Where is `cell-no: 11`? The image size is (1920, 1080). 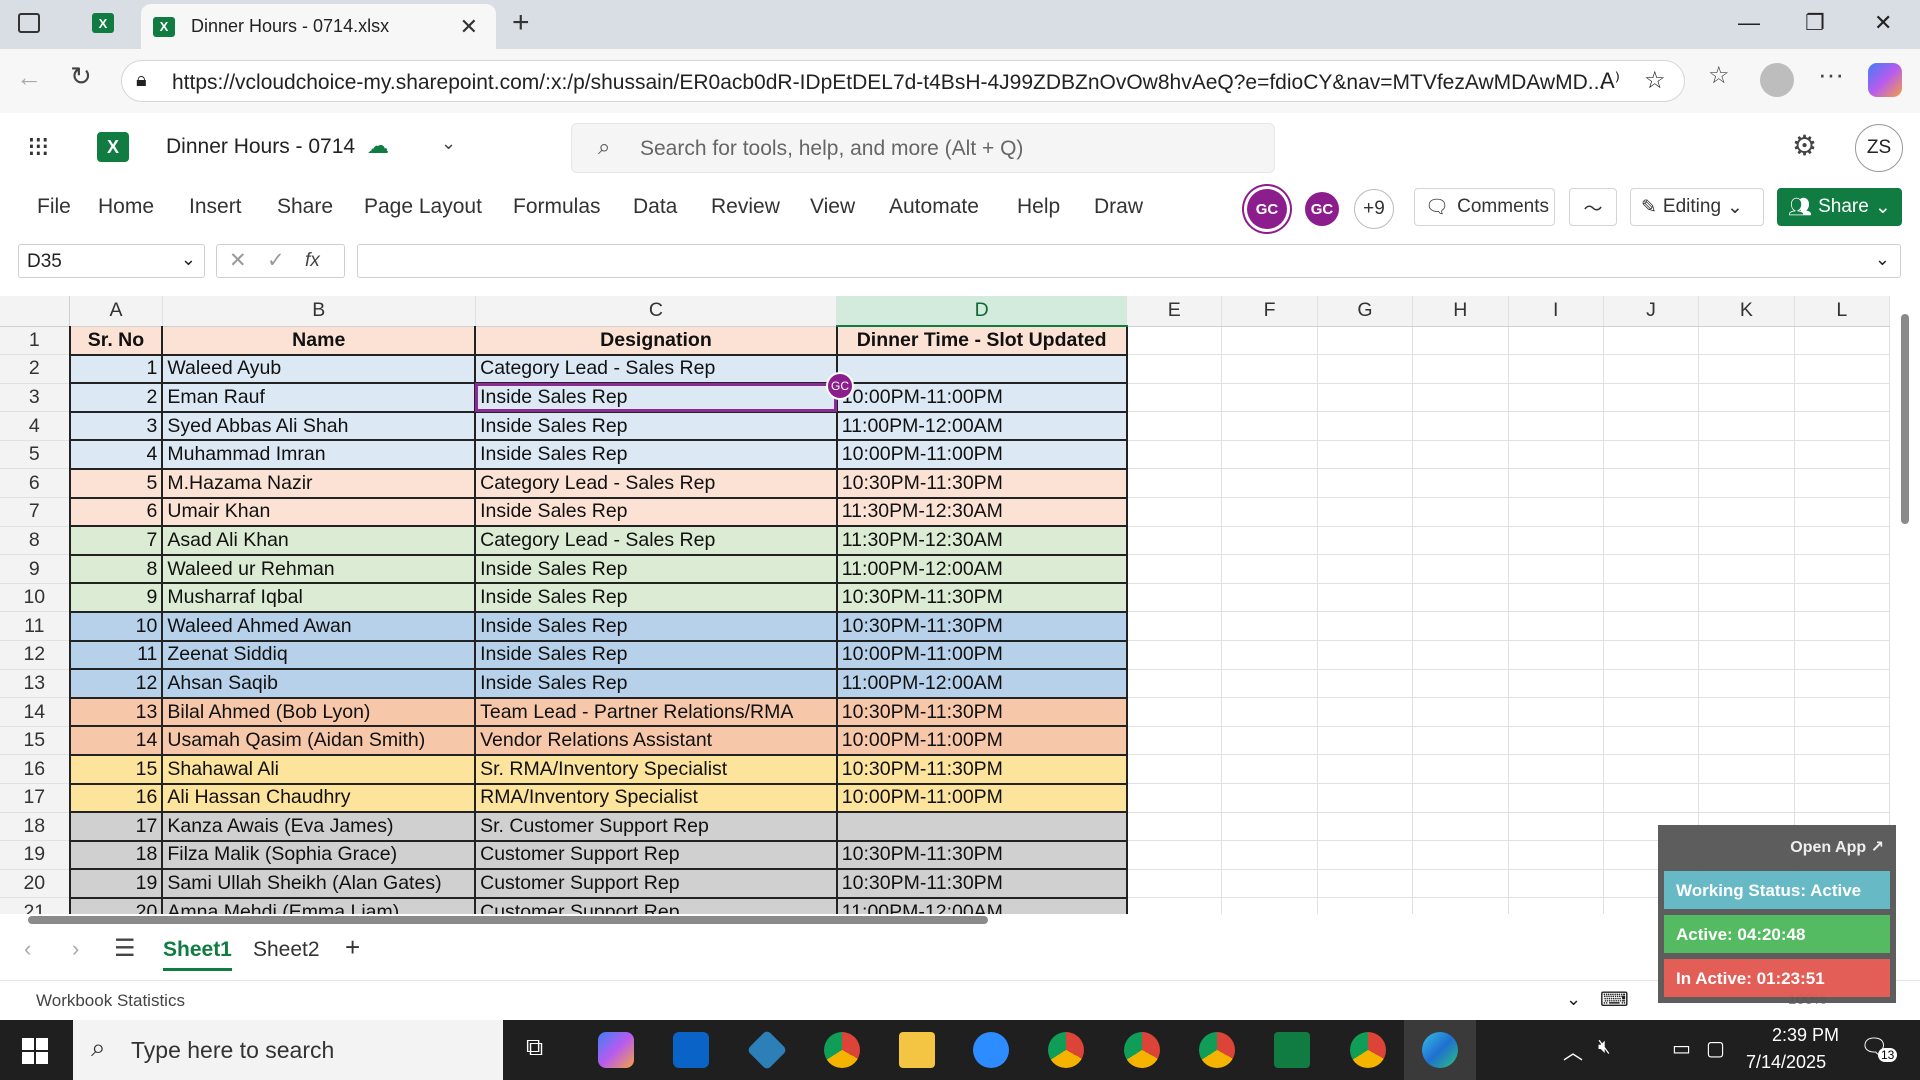 cell-no: 11 is located at coordinates (116, 655).